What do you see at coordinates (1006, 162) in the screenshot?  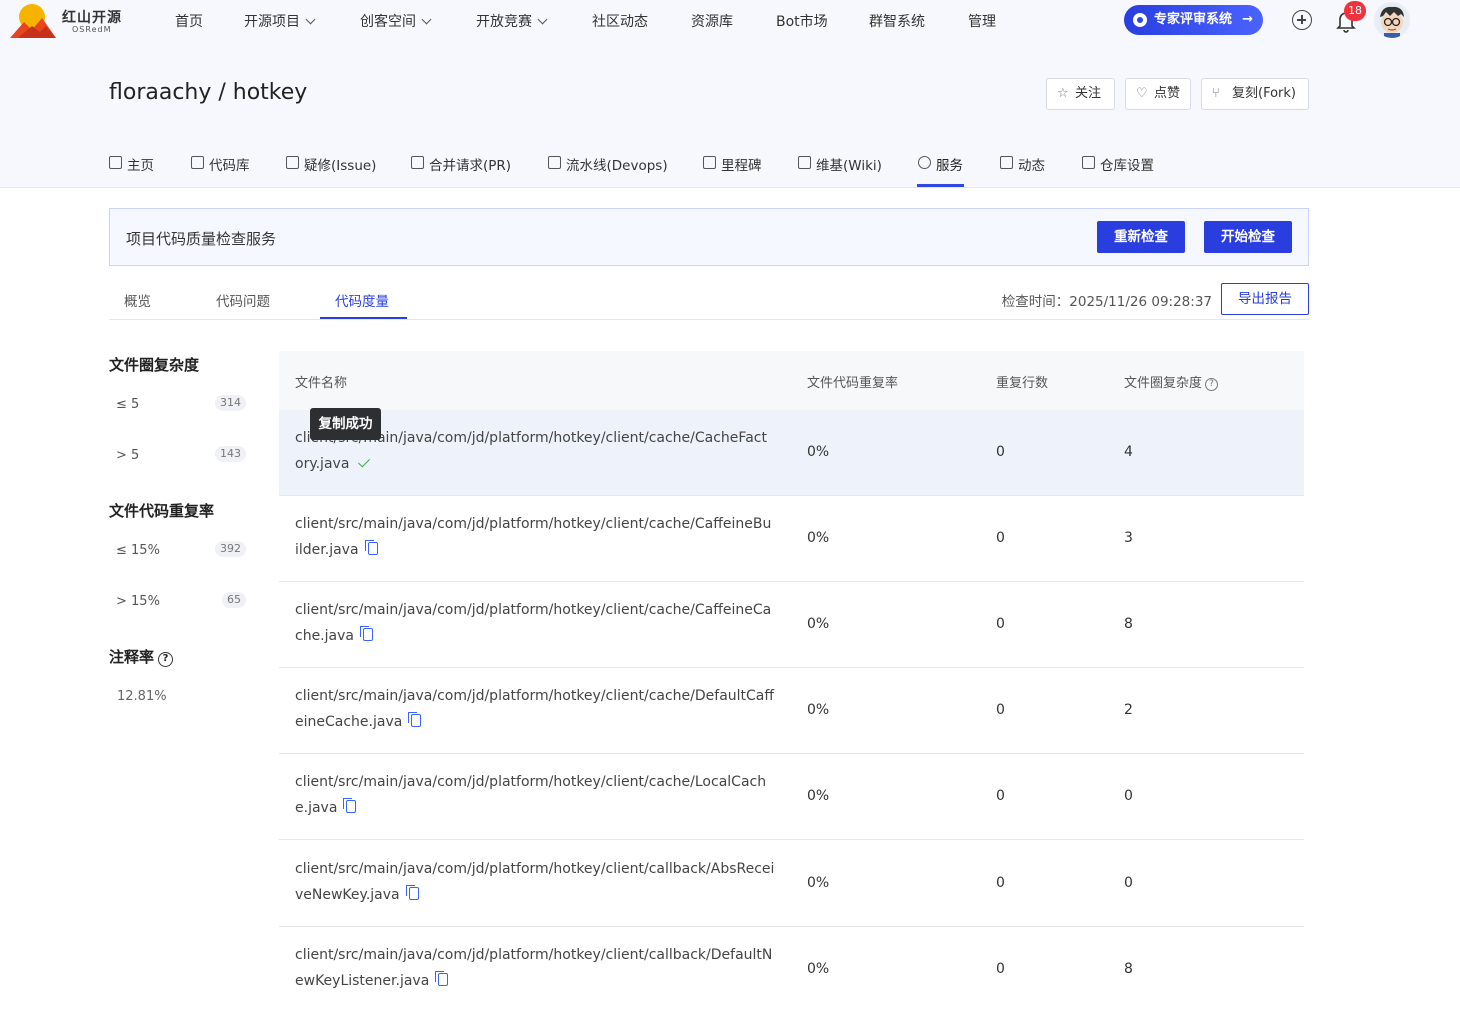 I see `activity-icon` at bounding box center [1006, 162].